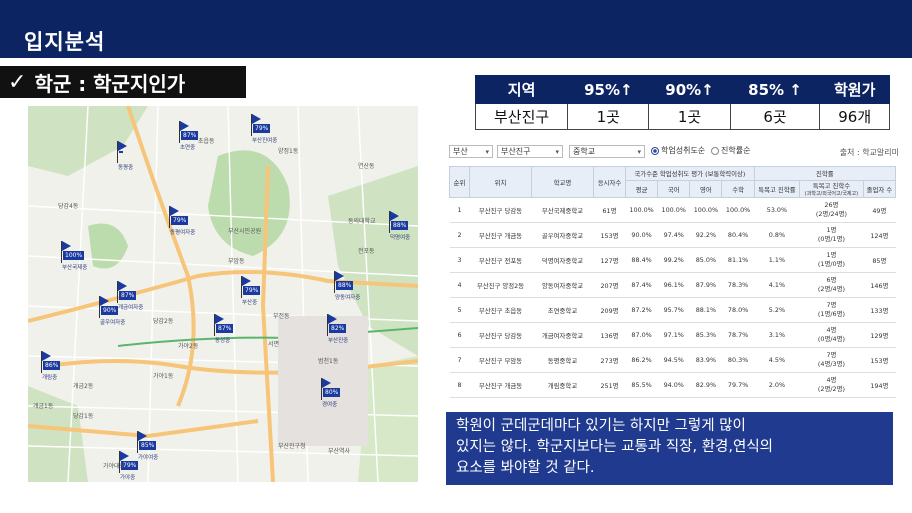 The image size is (912, 513). I want to click on cell-rank: 3, so click(459, 260).